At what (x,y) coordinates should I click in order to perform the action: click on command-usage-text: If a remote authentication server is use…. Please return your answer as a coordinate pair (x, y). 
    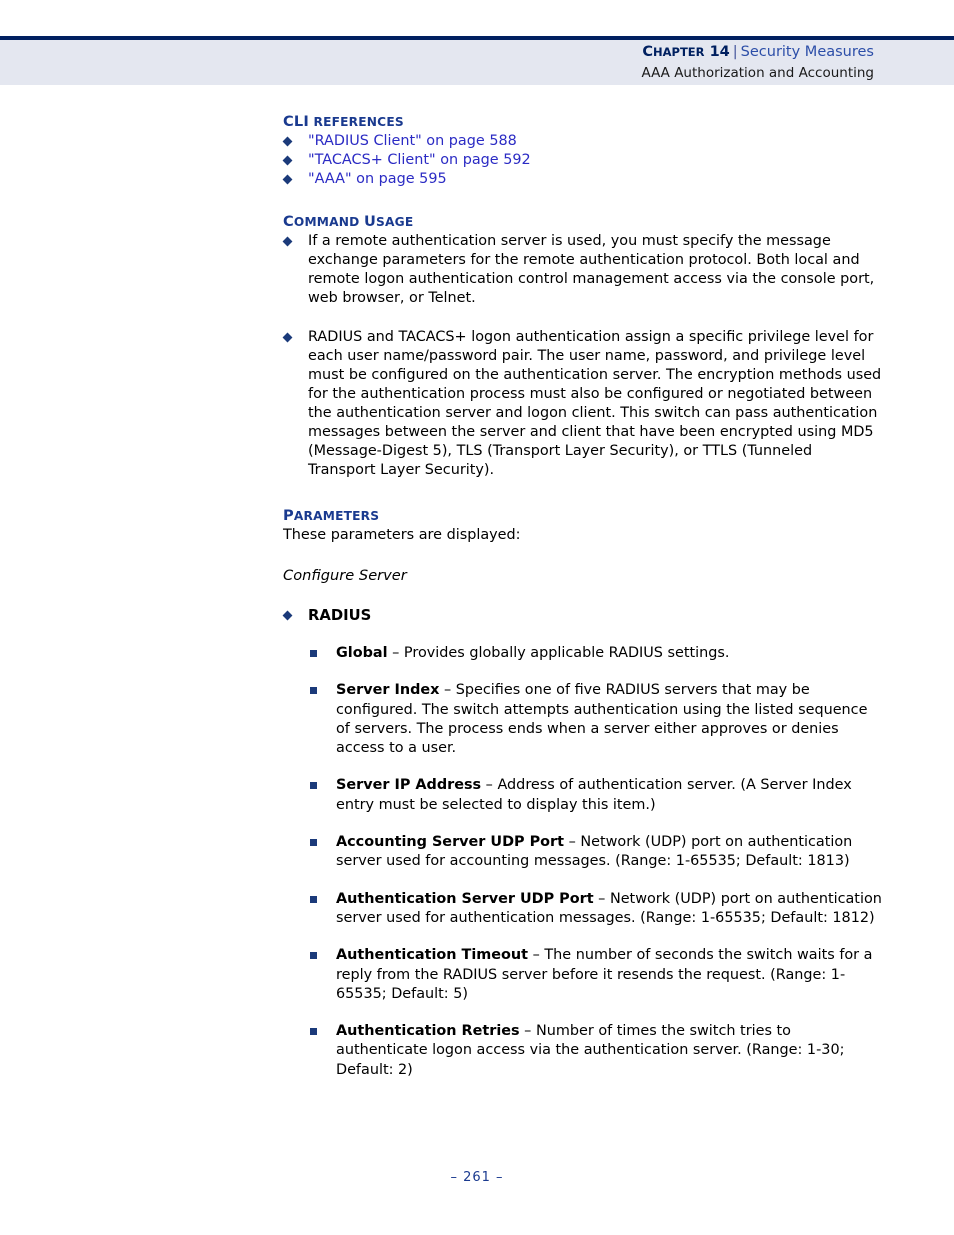
    Looking at the image, I should click on (591, 269).